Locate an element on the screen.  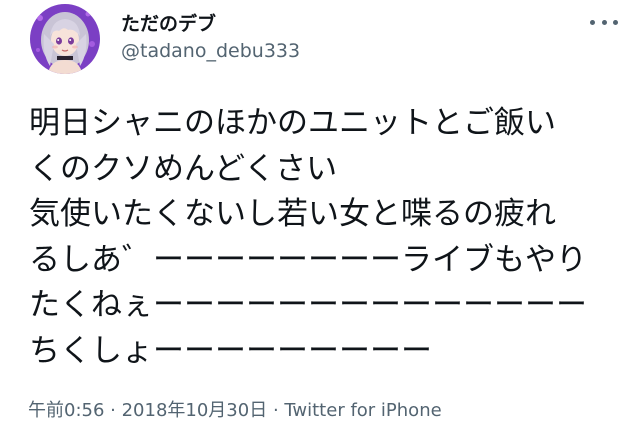
tweet-source: Twitter for iPhone is located at coordinates (362, 410).